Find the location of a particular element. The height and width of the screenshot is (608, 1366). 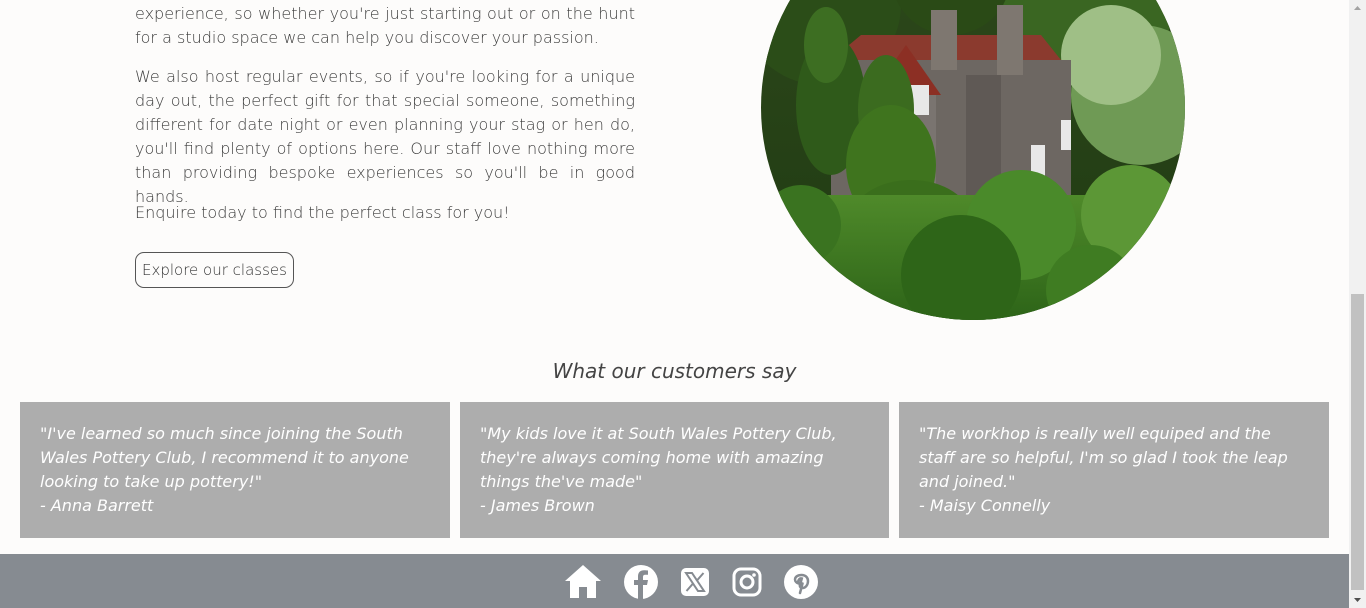

scroll-up-arrow-icon is located at coordinates (1357, 8).